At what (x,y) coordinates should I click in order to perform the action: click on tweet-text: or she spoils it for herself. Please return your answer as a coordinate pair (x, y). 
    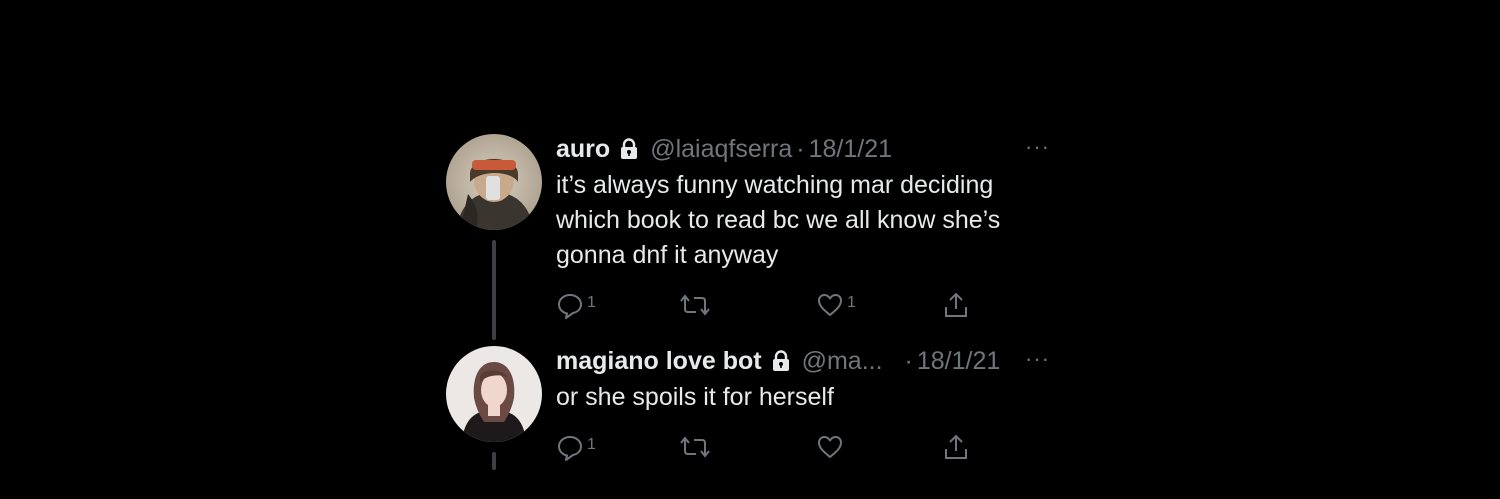
    Looking at the image, I should click on (811, 397).